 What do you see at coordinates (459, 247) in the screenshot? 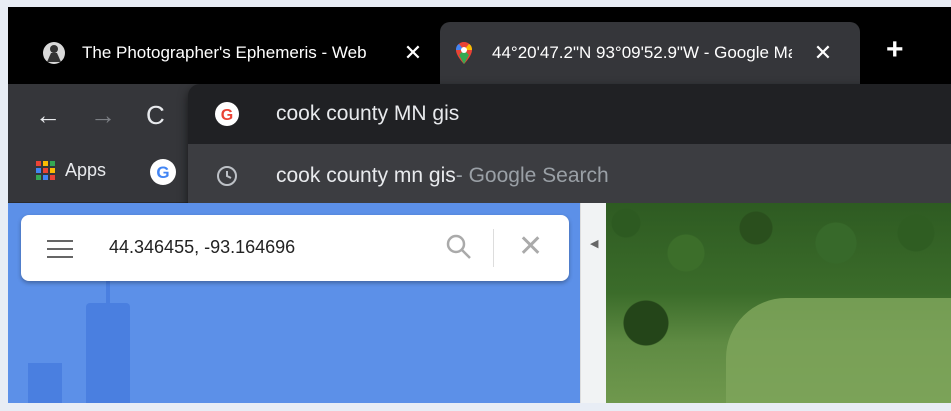
I see `search-icon` at bounding box center [459, 247].